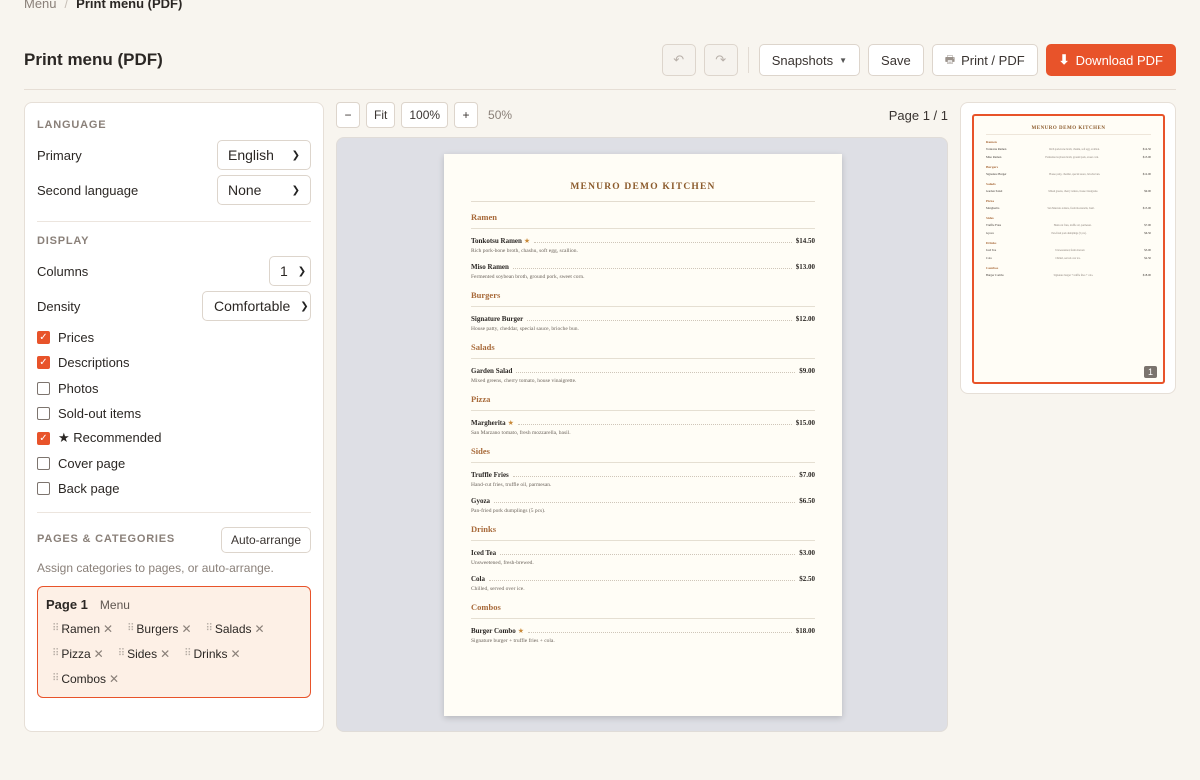 The height and width of the screenshot is (780, 1200). Describe the element at coordinates (643, 267) in the screenshot. I see `menu-item-line: Miso Ramen $13.00` at that location.